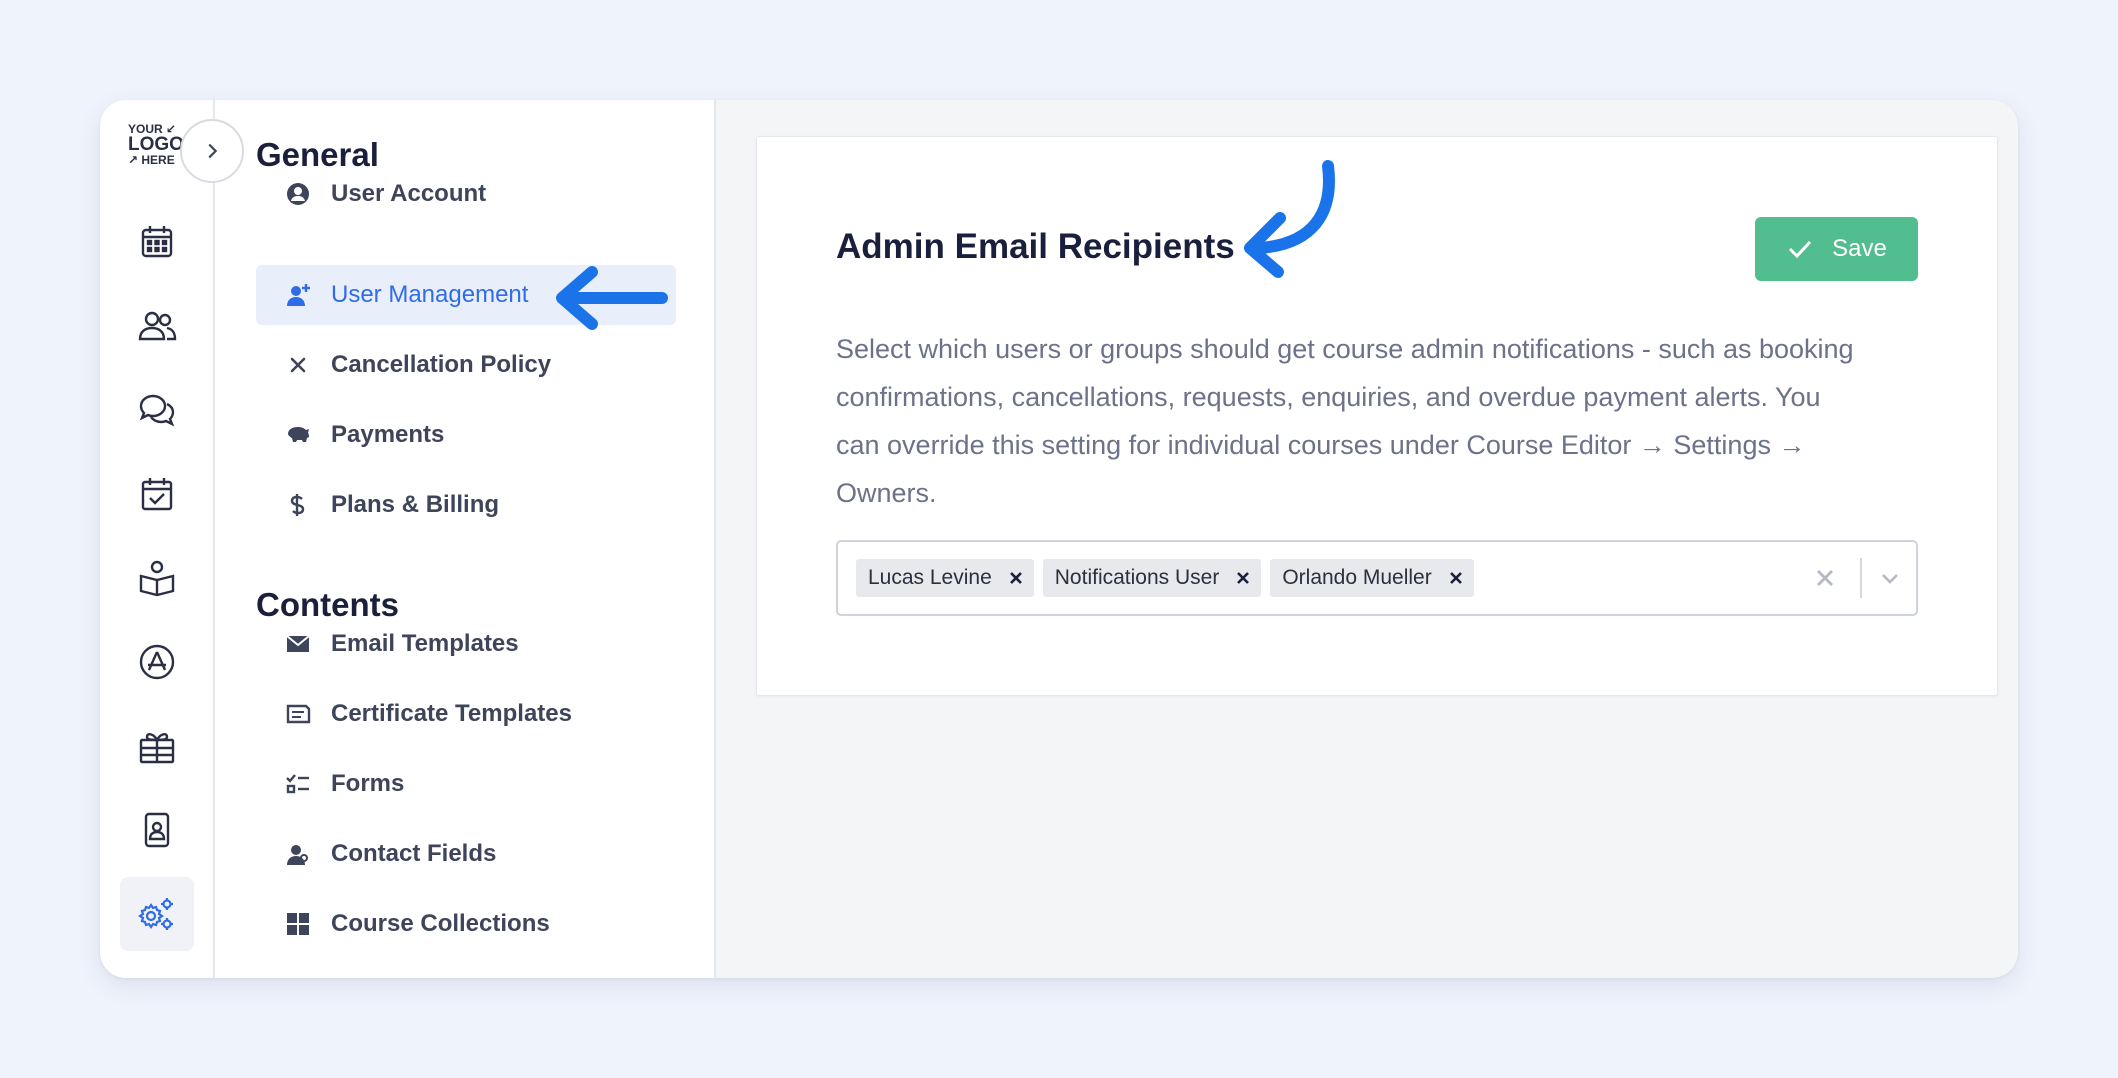 The width and height of the screenshot is (2118, 1078). I want to click on company-logo: YOUR ↙ LOGO ↗ HERE, so click(156, 146).